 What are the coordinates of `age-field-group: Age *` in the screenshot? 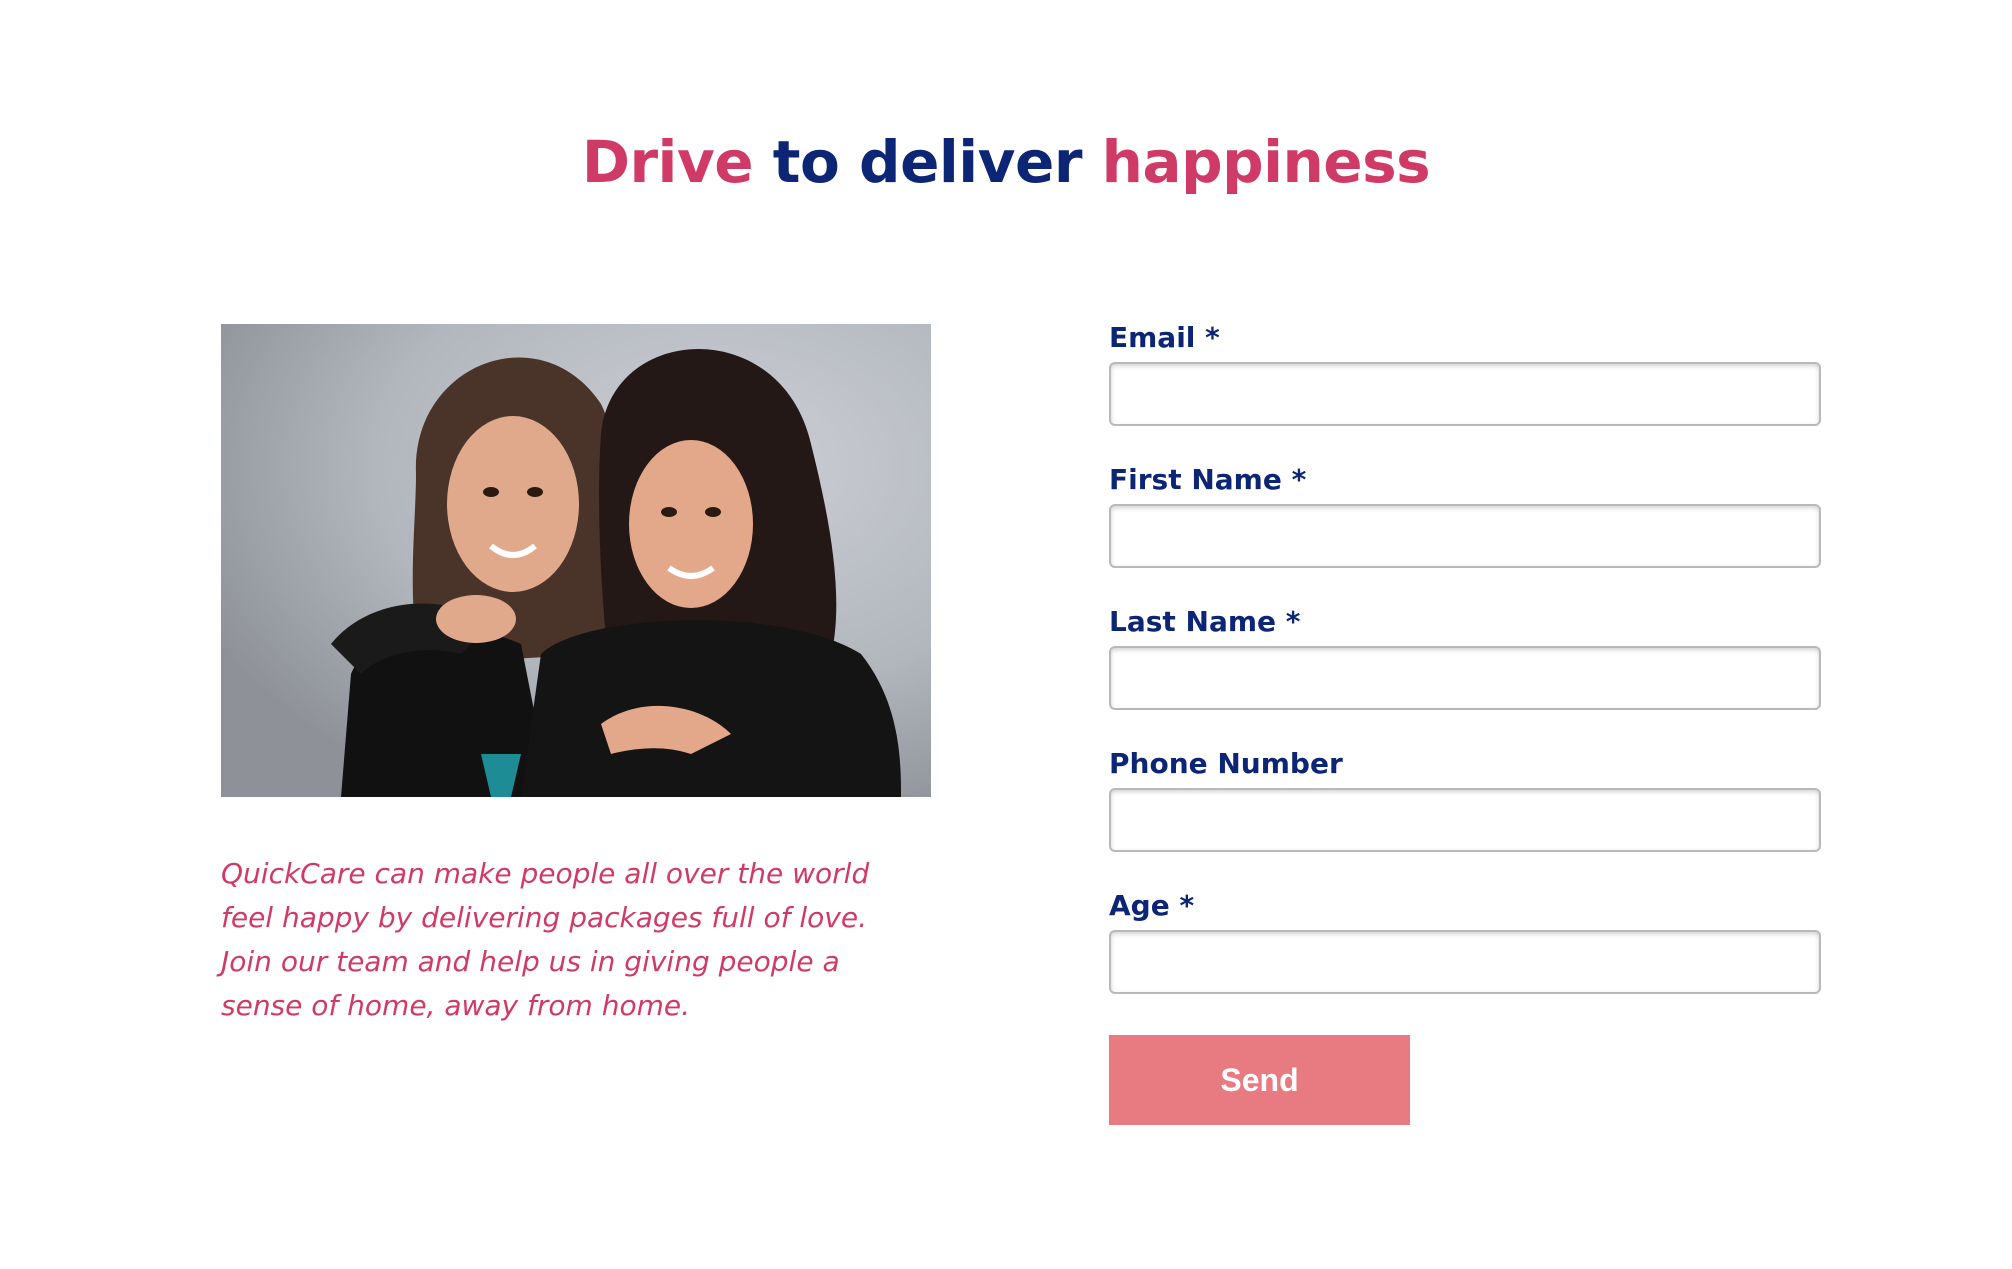 It's located at (1467, 957).